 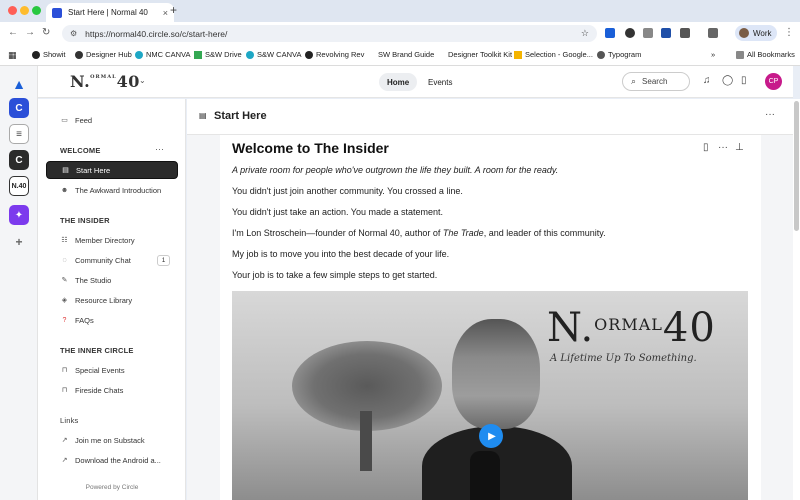 I want to click on apps-grid-icon: ▦, so click(x=12, y=55).